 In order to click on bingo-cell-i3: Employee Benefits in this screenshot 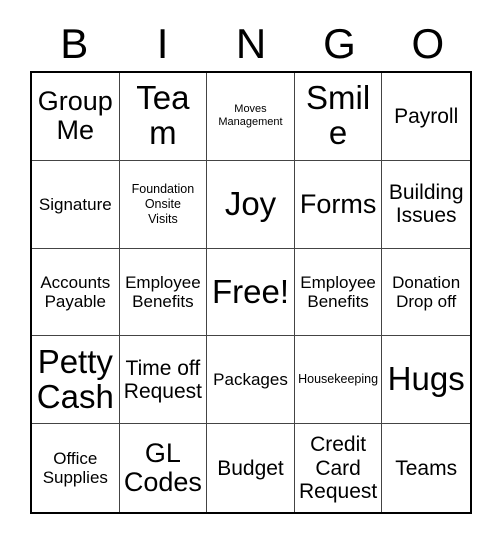, I will do `click(163, 292)`.